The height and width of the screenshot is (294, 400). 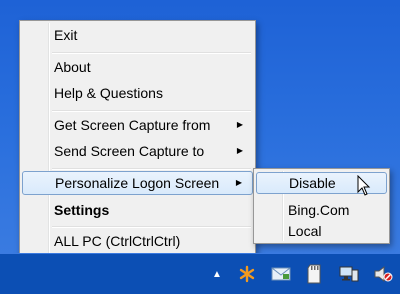 I want to click on menu-item-all-pc: ALL PC (CtrlCtrlCtrl), so click(x=137, y=241).